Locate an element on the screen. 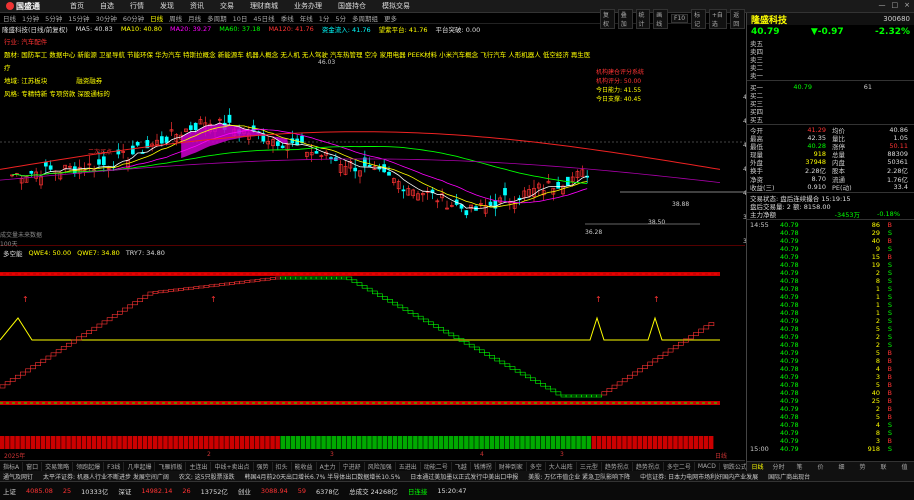  indicator-tab-22: 三元型 is located at coordinates (589, 466).